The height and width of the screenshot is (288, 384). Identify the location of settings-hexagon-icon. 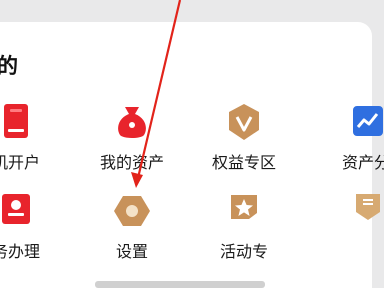
(132, 211).